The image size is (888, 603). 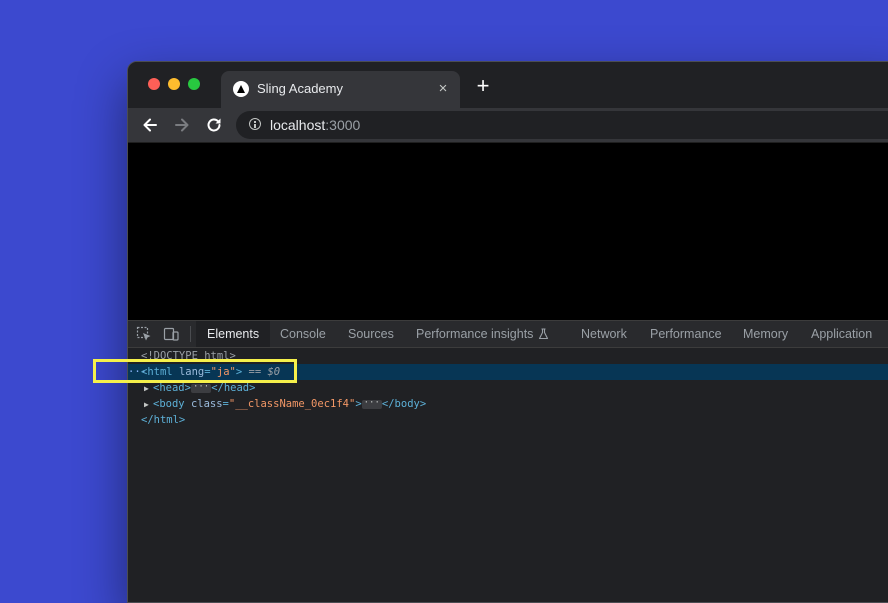 I want to click on address-bar: localhost:3000, so click(x=562, y=125).